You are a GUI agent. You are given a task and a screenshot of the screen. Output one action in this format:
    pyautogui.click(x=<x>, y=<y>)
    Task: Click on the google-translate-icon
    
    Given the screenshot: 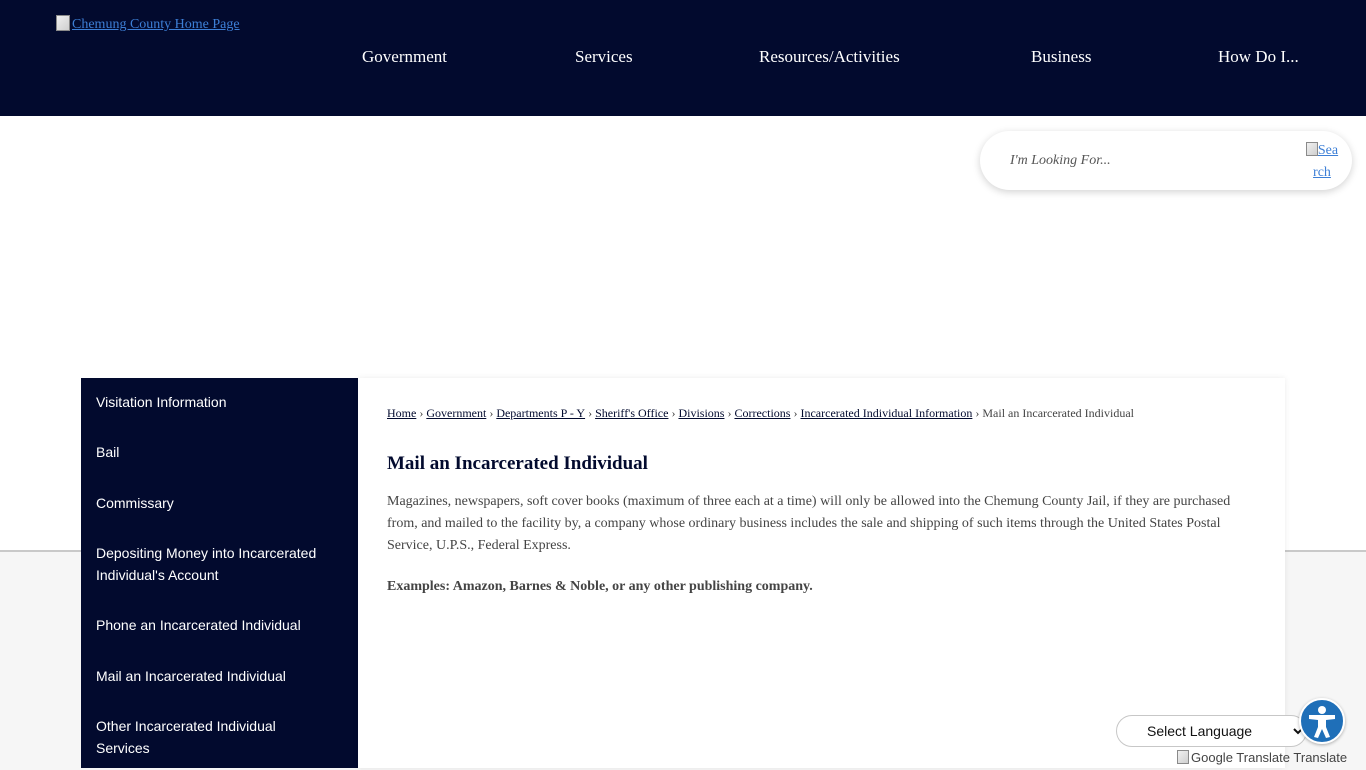 What is the action you would take?
    pyautogui.click(x=1183, y=757)
    